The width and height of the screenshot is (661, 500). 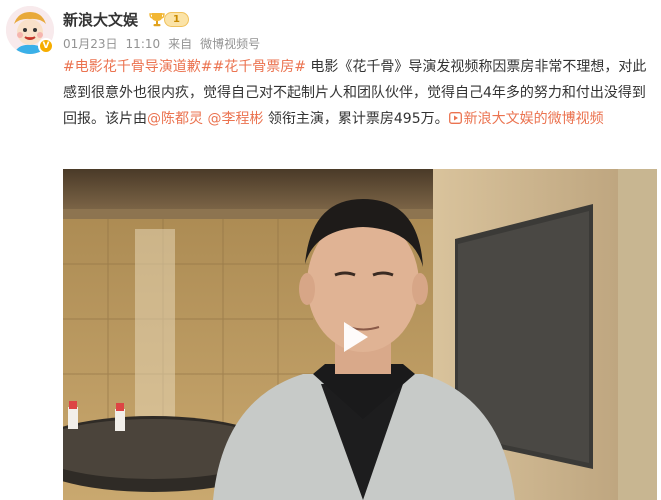 I want to click on source-prefix: 来自, so click(x=180, y=44).